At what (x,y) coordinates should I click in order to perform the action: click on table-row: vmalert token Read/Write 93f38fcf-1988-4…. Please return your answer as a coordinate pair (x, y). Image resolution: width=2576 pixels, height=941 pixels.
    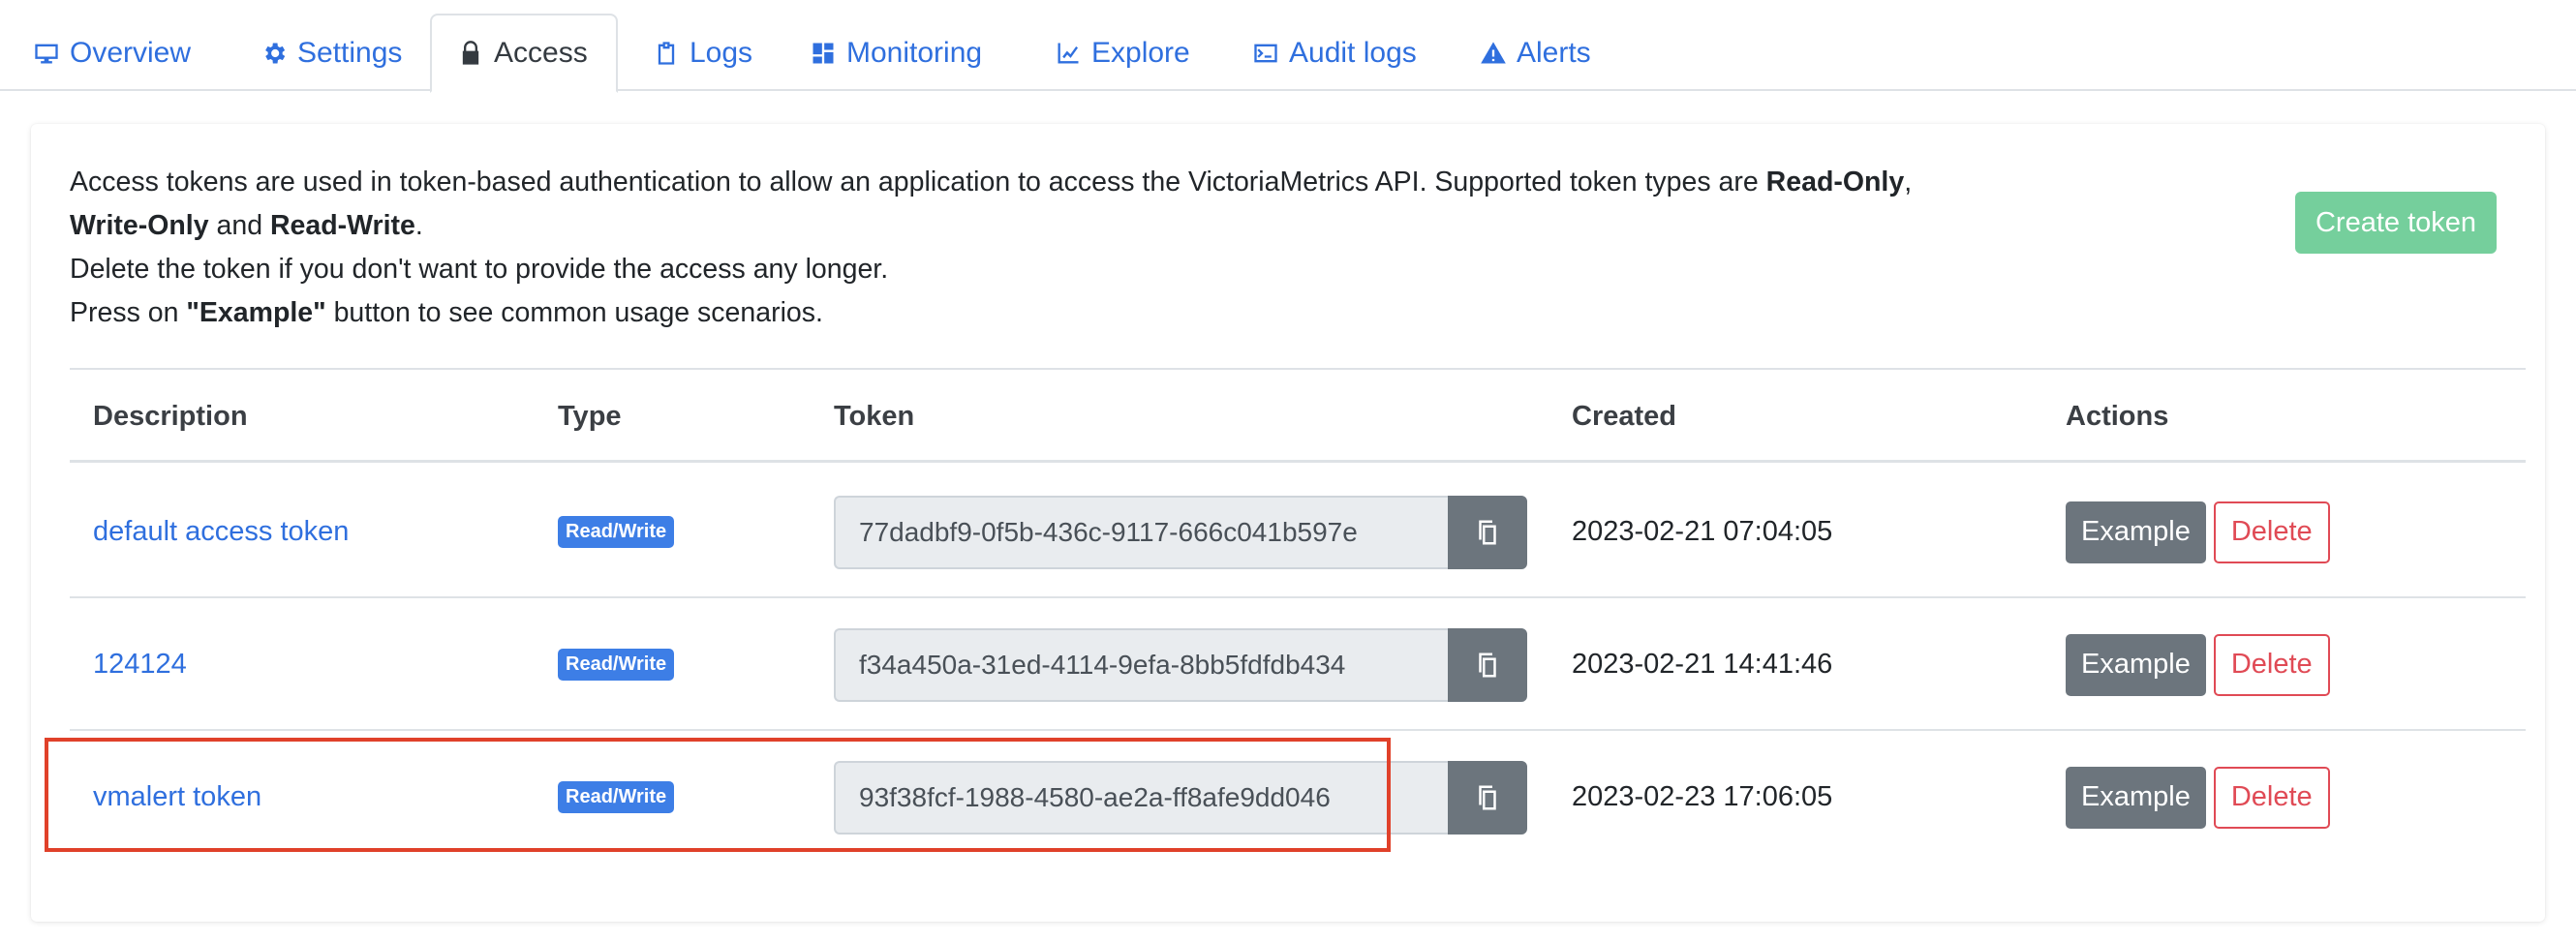
    Looking at the image, I should click on (1298, 797).